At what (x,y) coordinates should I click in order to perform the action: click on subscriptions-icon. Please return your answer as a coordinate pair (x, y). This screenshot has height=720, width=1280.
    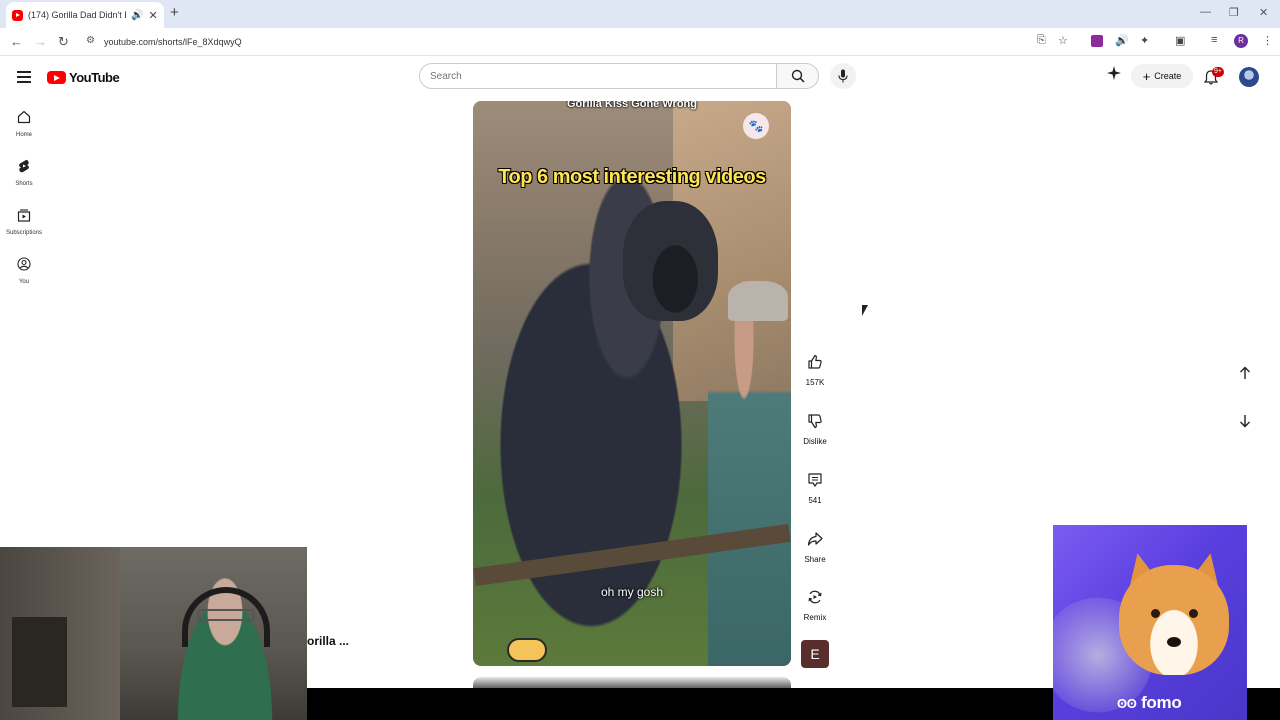
    Looking at the image, I should click on (24, 215).